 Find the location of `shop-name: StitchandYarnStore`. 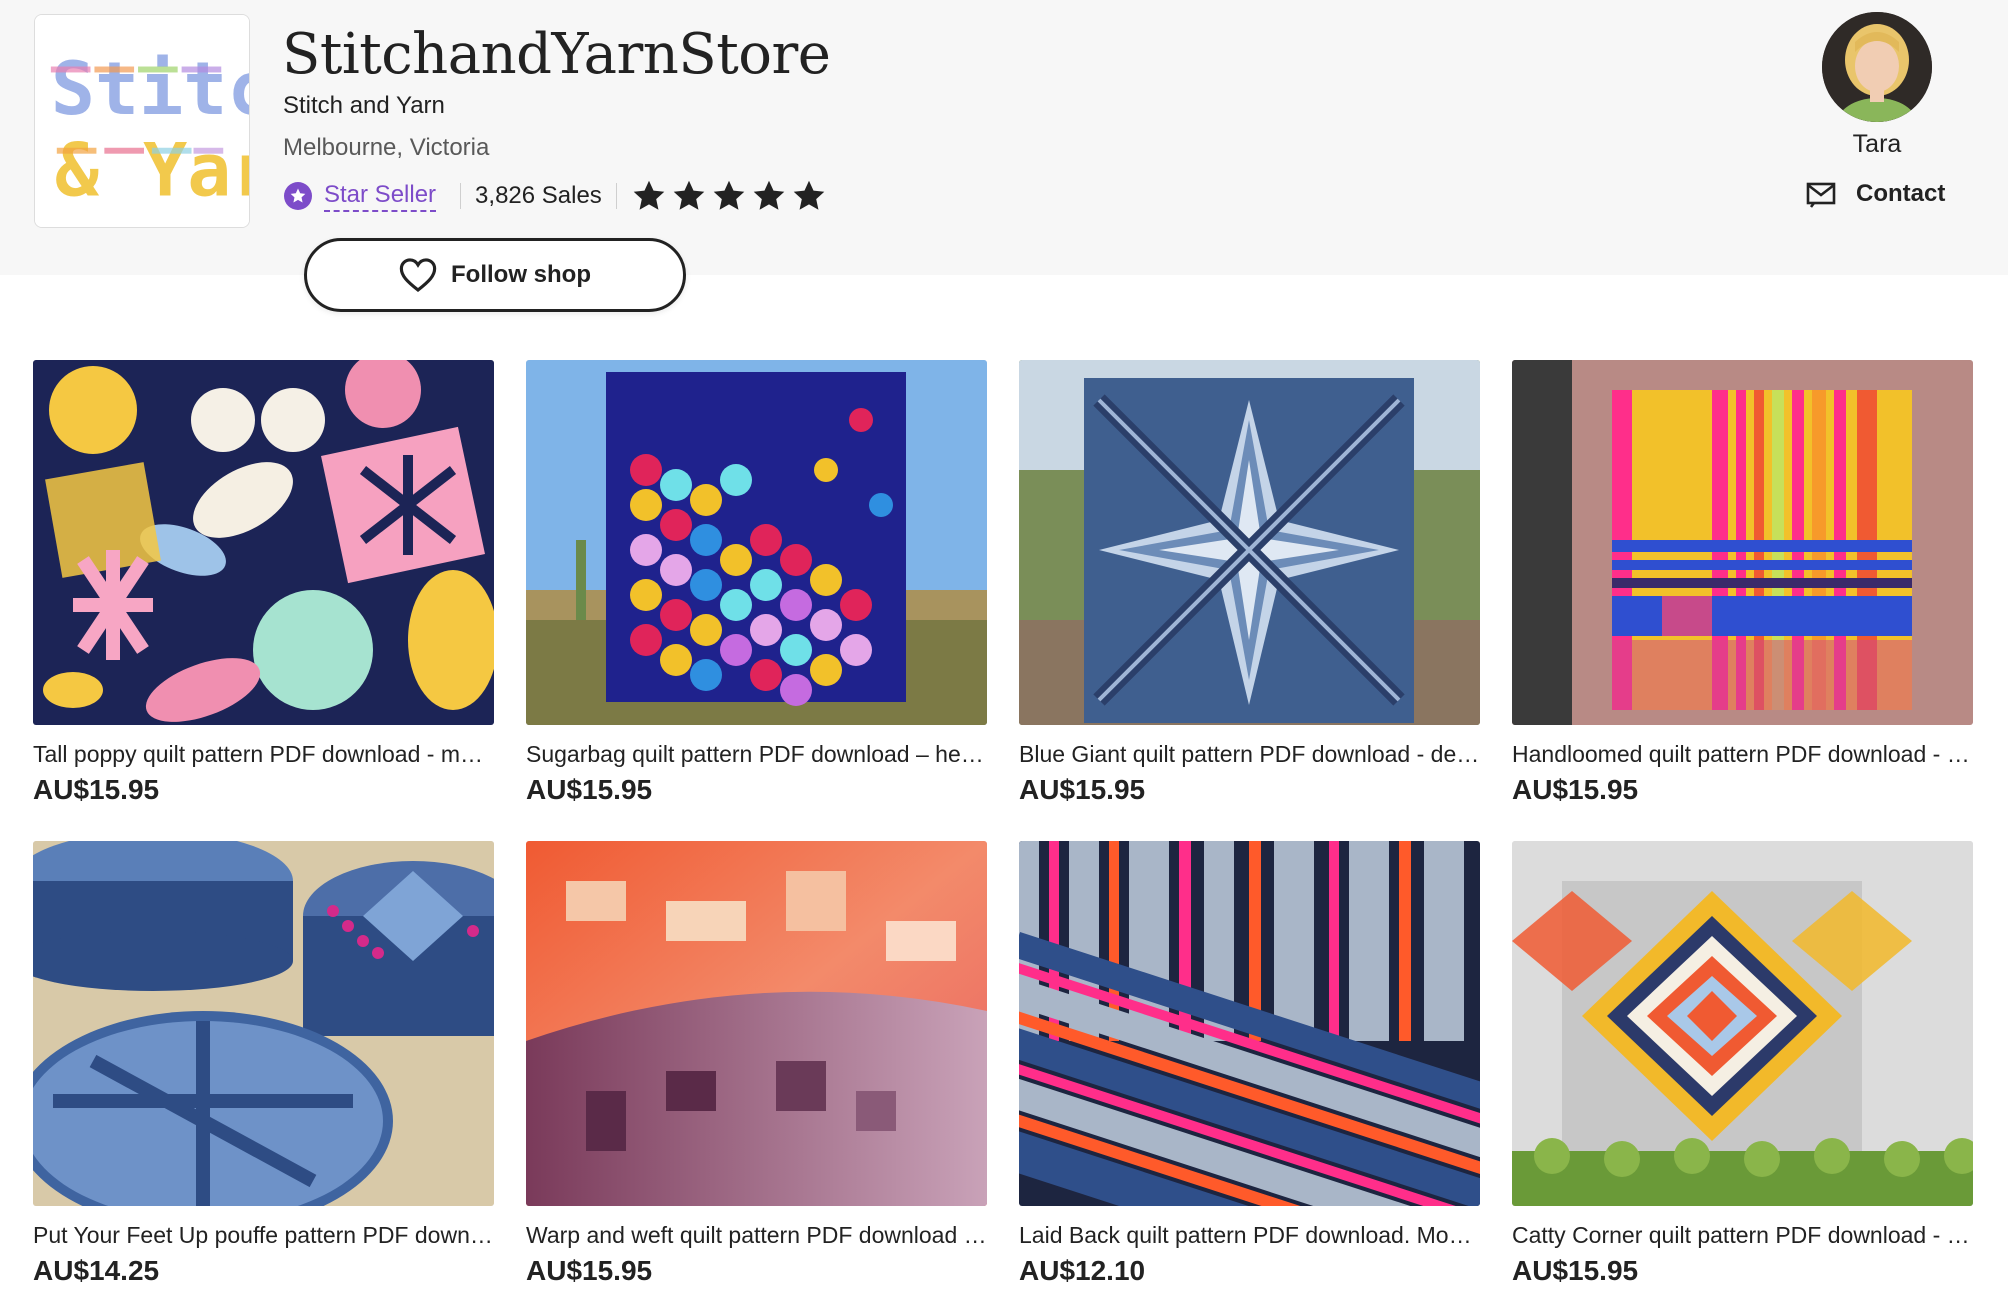

shop-name: StitchandYarnStore is located at coordinates (556, 54).